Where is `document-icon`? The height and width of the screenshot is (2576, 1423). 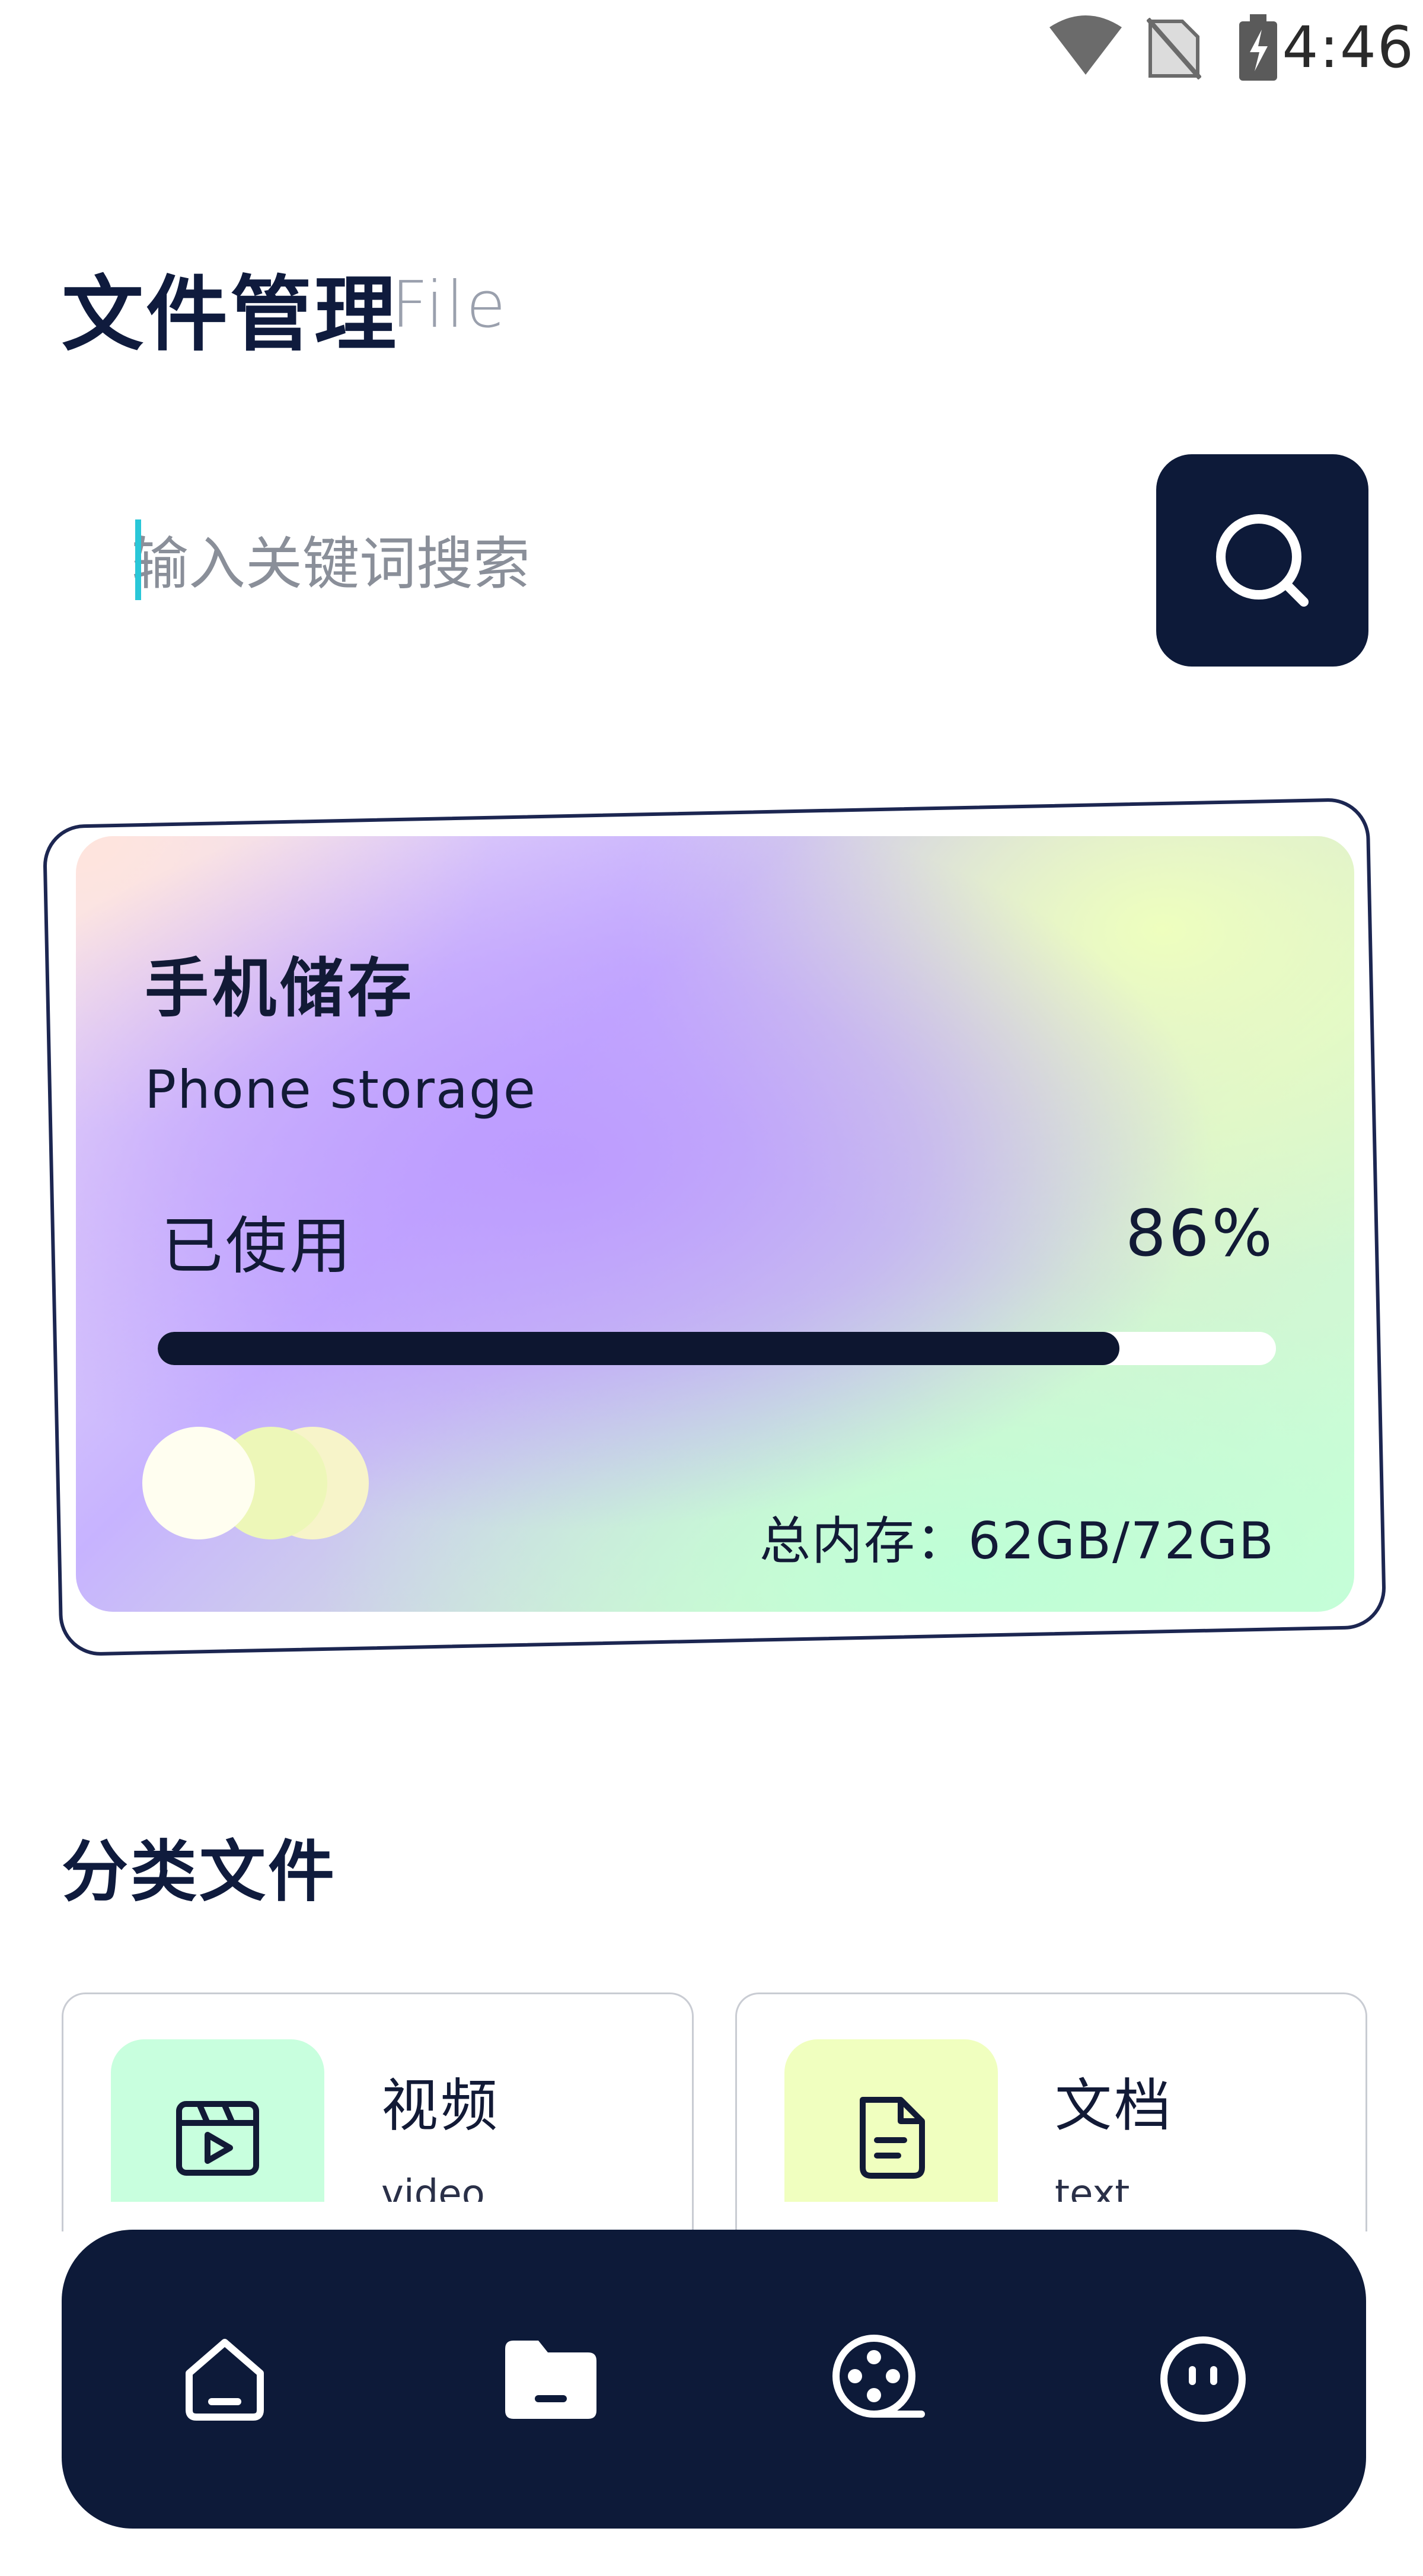
document-icon is located at coordinates (892, 2138).